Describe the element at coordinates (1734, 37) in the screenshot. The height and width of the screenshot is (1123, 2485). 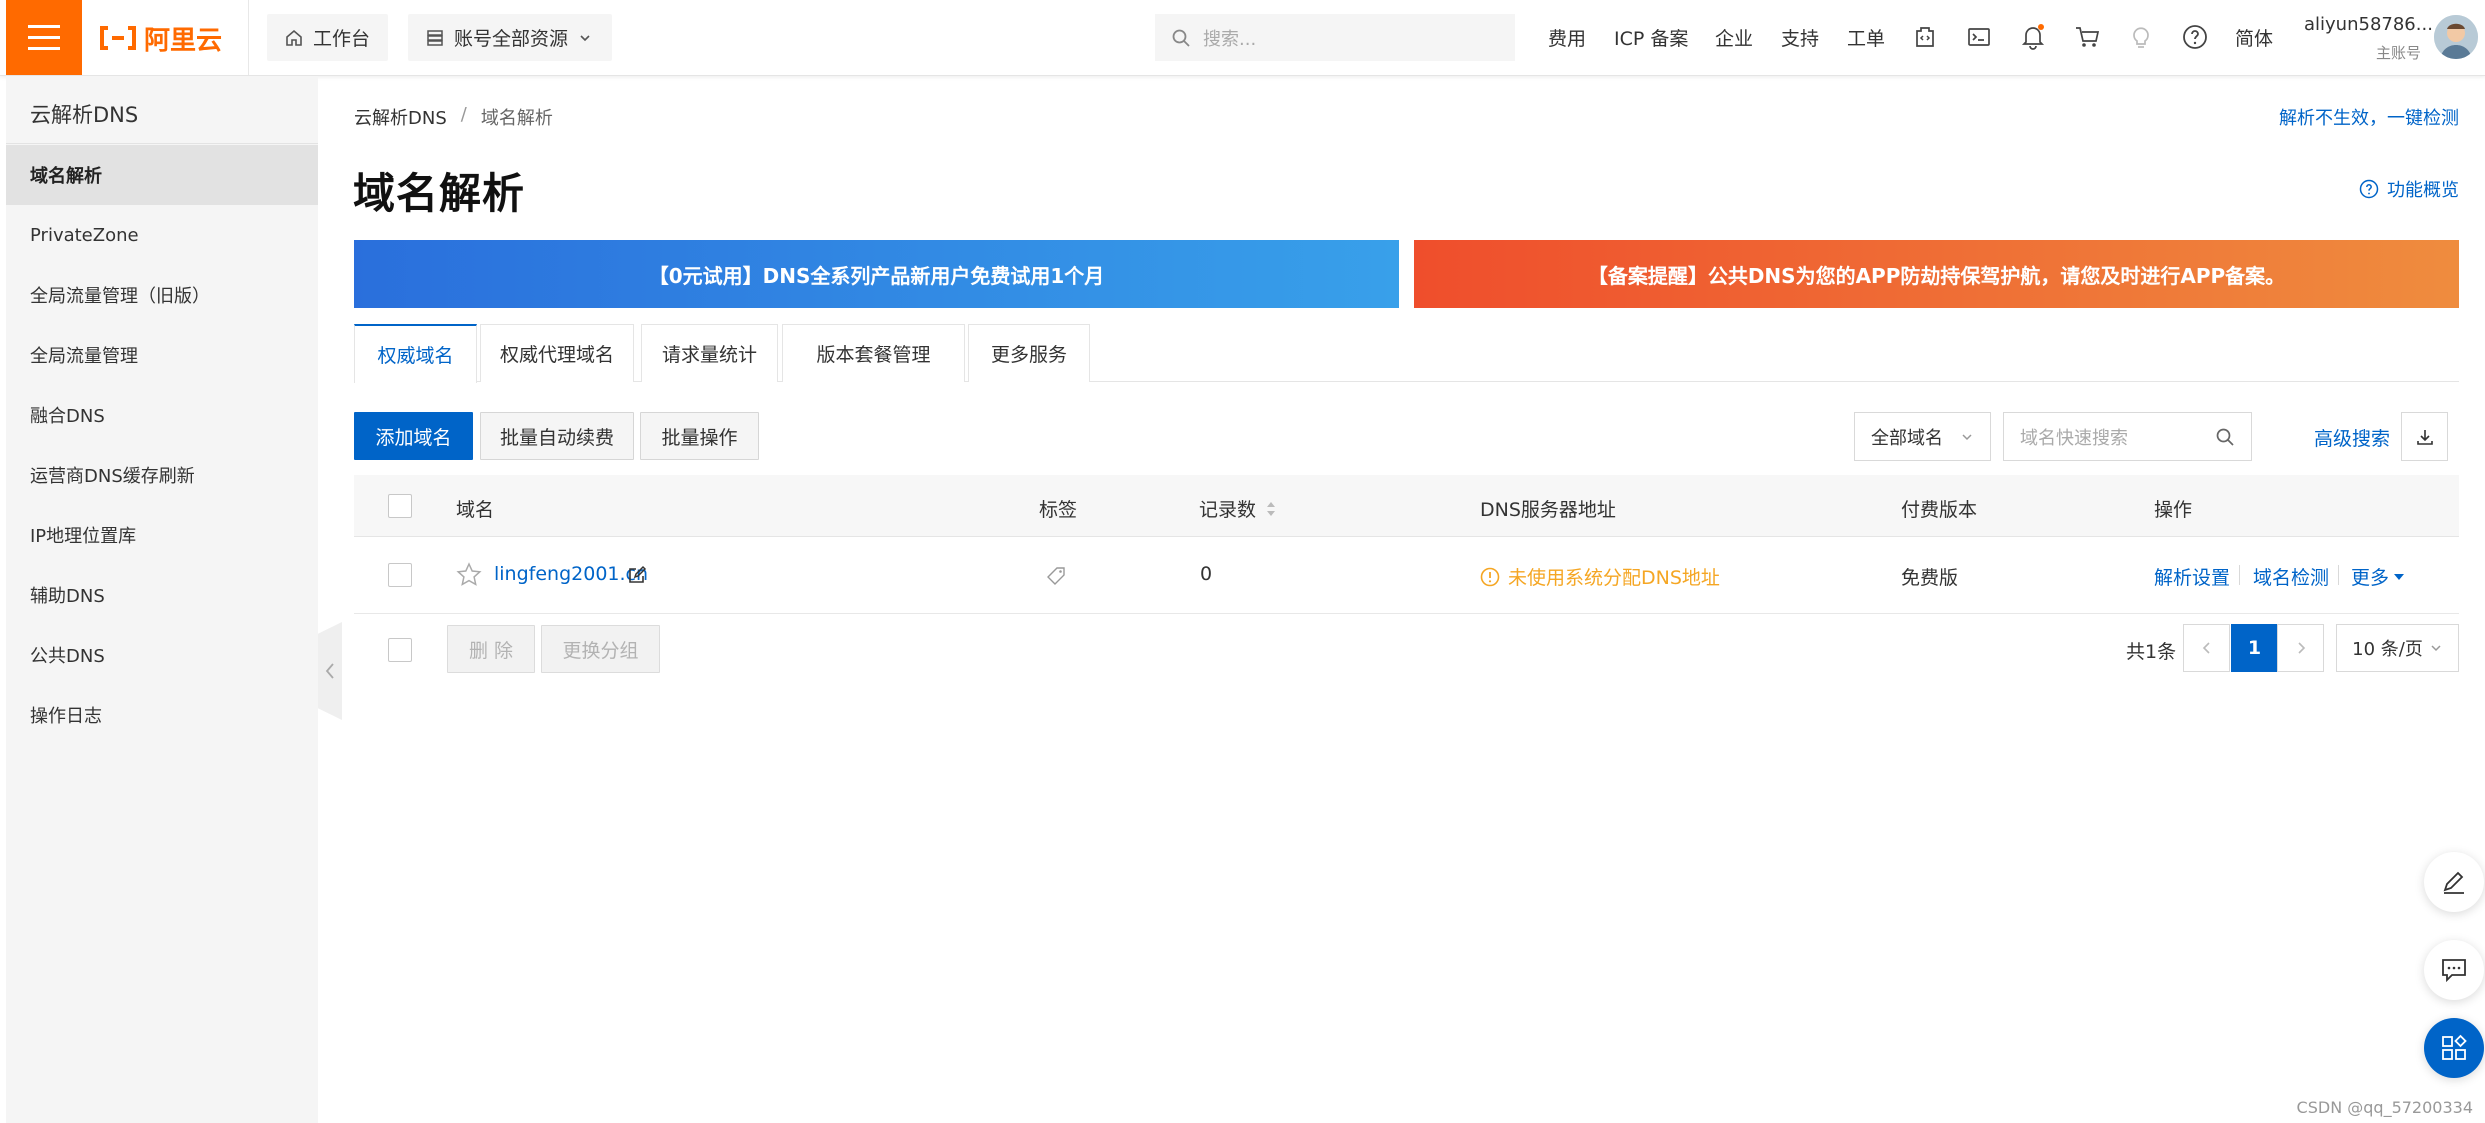
I see `enterprise-link: 企业` at that location.